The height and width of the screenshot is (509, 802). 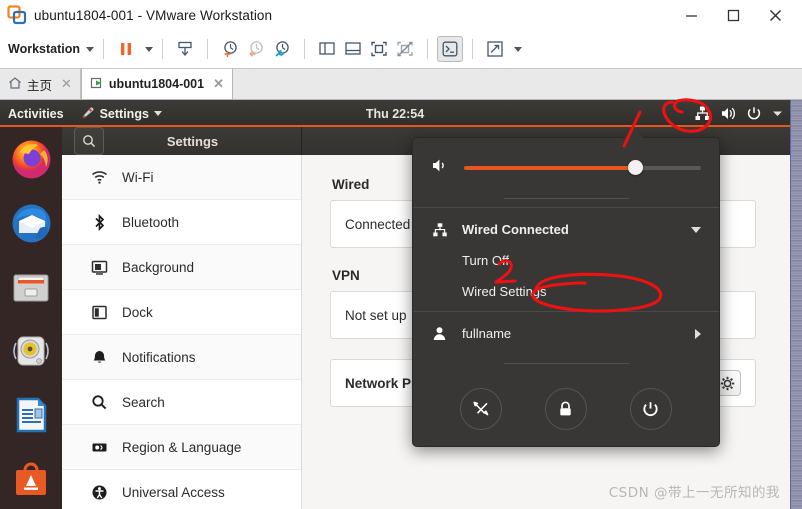 What do you see at coordinates (401, 84) in the screenshot?
I see `vmware-tab-bar: 主页 ✕ ubuntu1804-001 ✕` at bounding box center [401, 84].